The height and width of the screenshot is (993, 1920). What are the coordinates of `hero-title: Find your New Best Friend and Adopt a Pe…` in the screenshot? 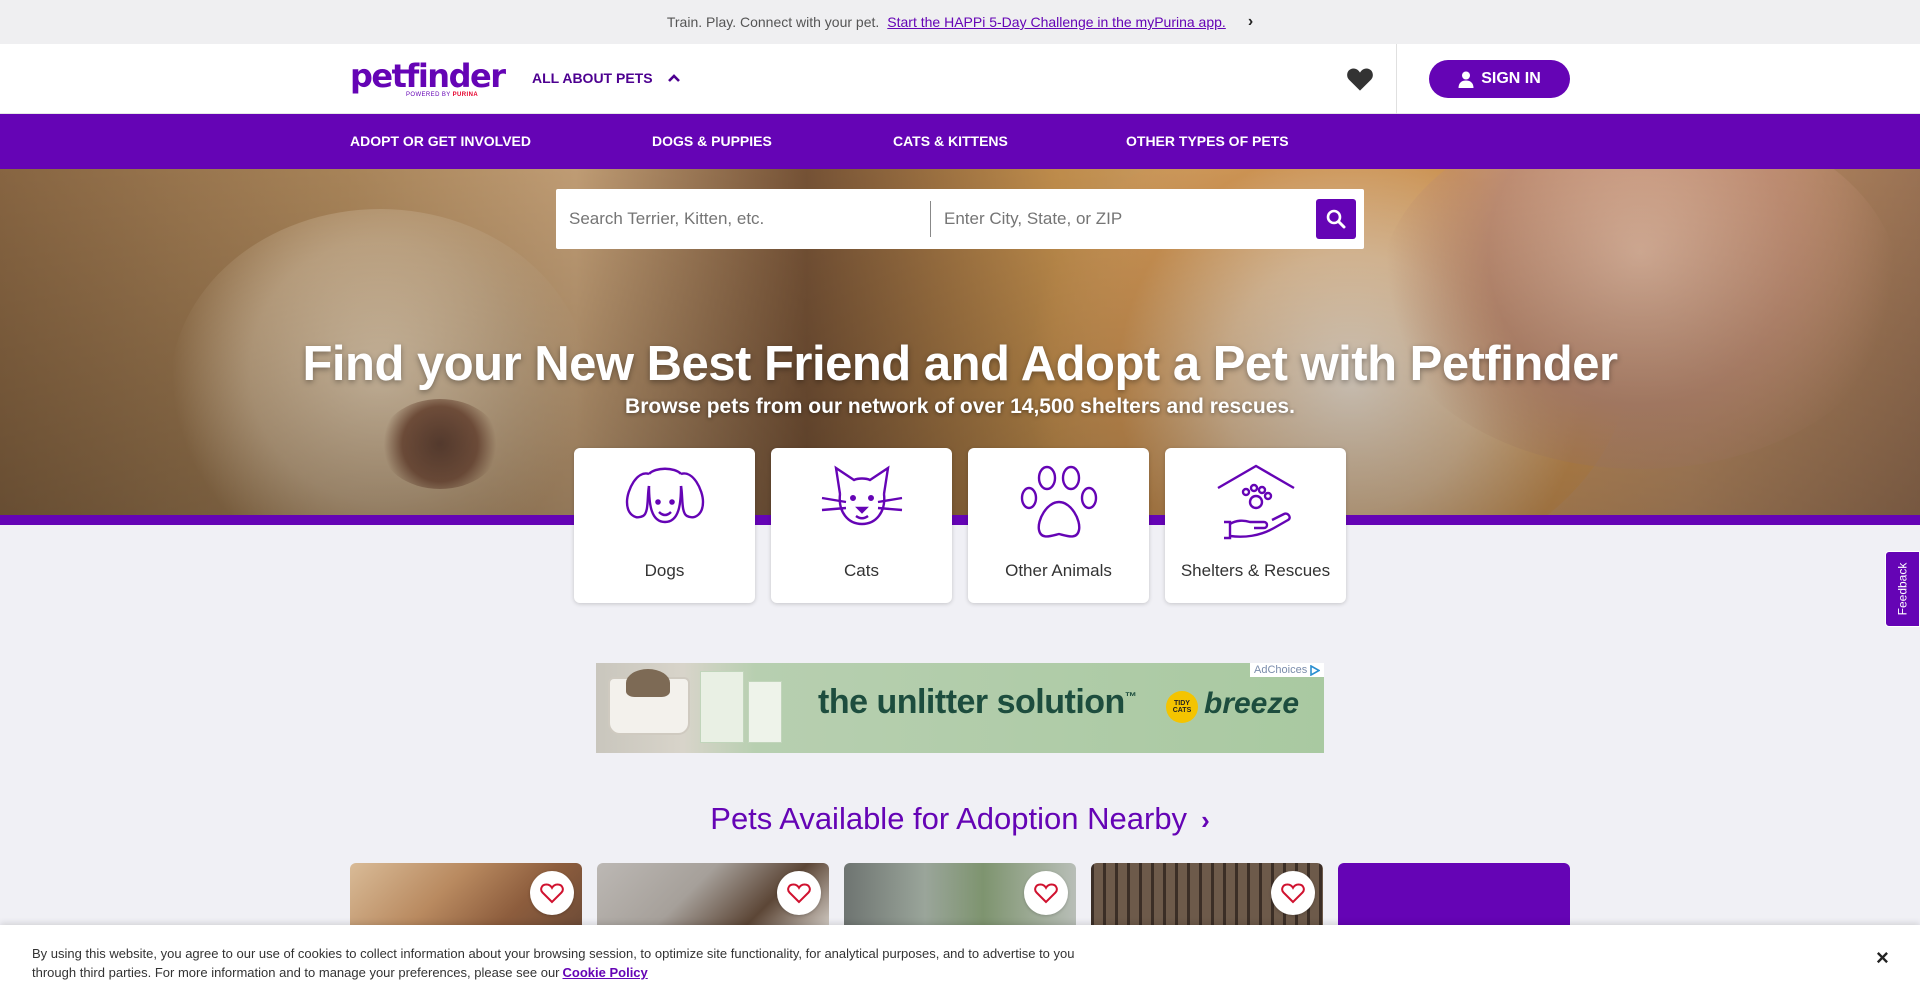 It's located at (960, 364).